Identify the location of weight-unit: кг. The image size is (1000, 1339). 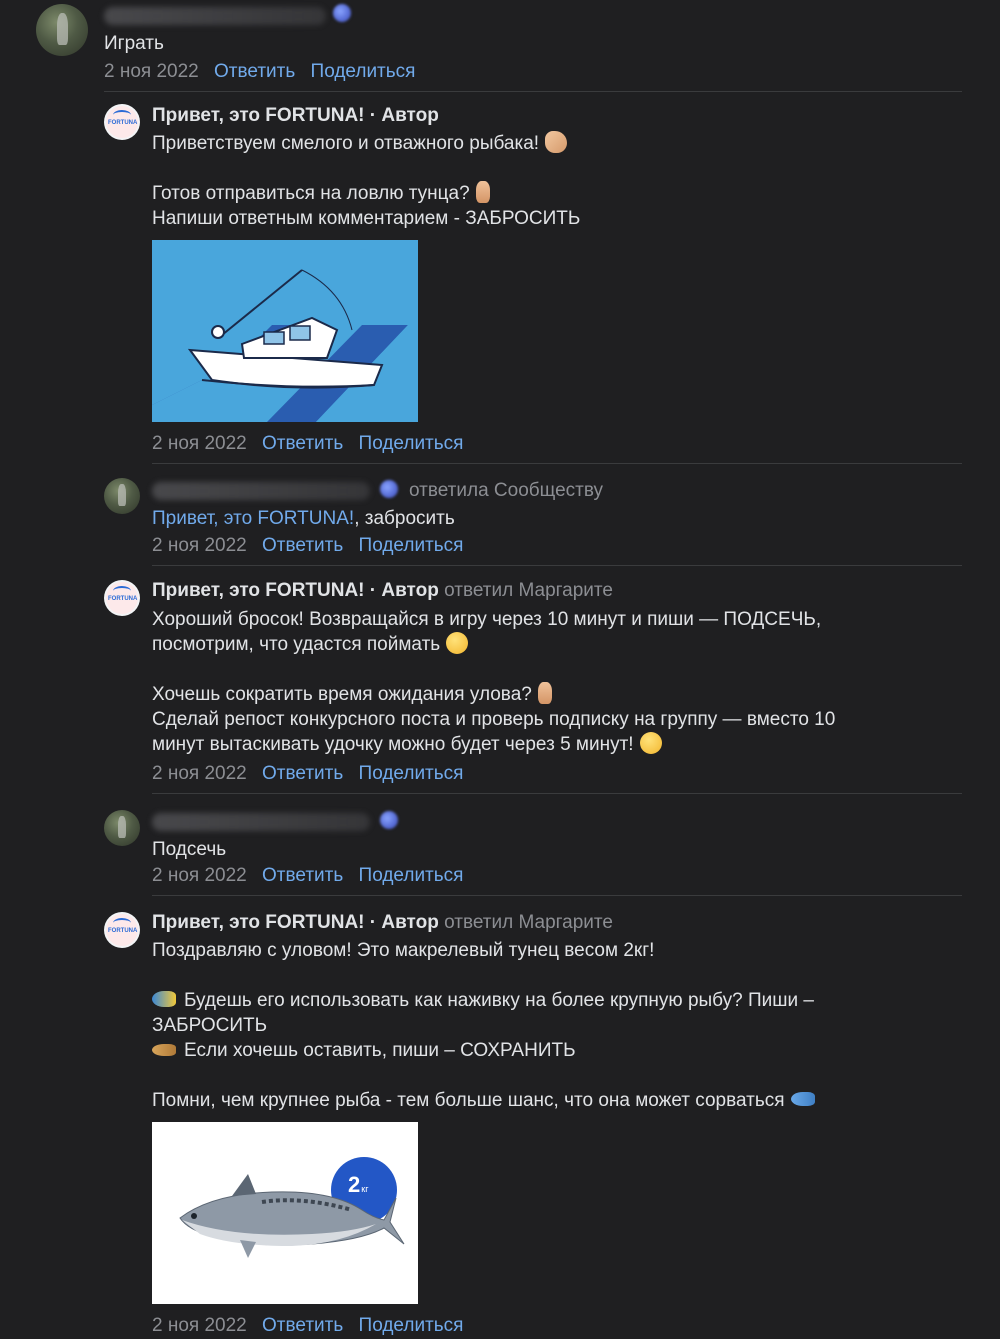
(365, 1189).